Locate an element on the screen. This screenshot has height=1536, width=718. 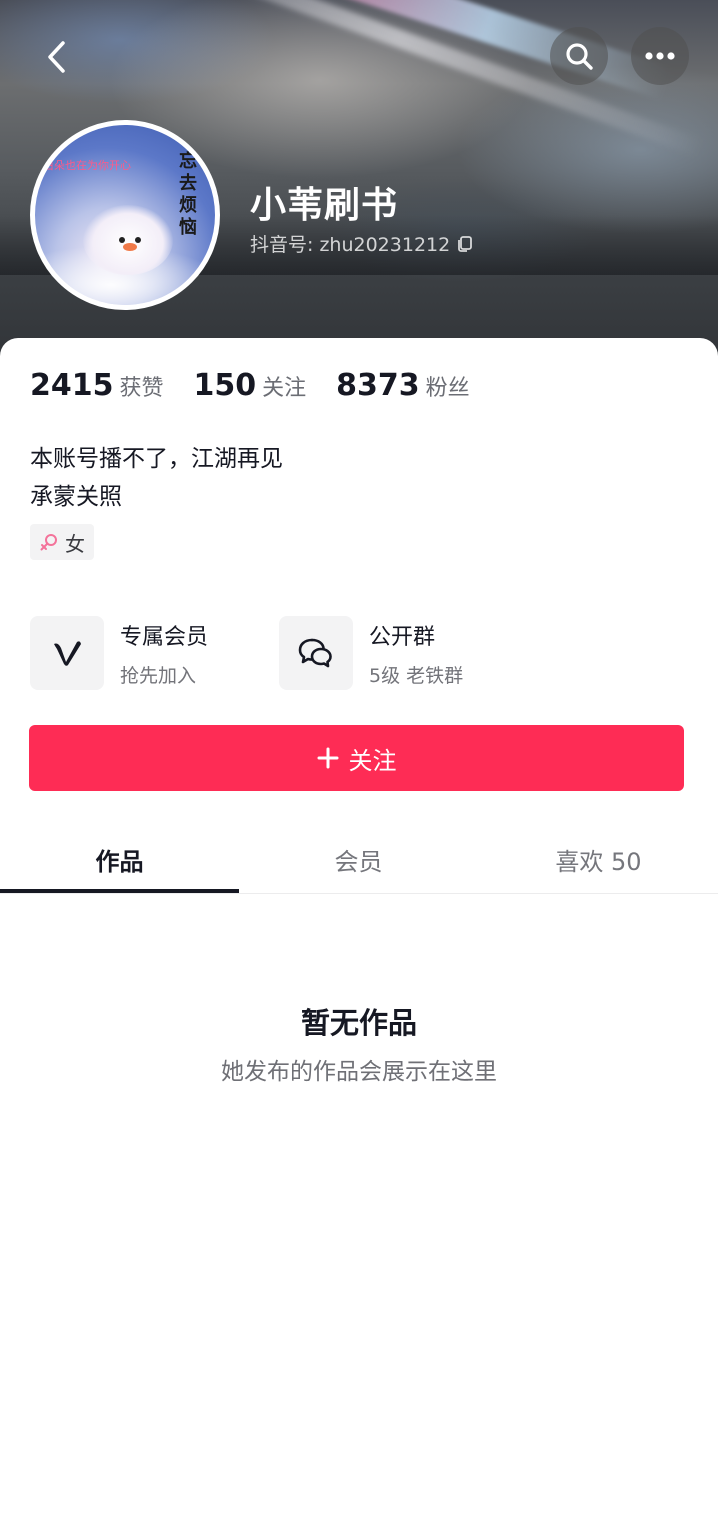
stat-likes-value: 2415 is located at coordinates (72, 385).